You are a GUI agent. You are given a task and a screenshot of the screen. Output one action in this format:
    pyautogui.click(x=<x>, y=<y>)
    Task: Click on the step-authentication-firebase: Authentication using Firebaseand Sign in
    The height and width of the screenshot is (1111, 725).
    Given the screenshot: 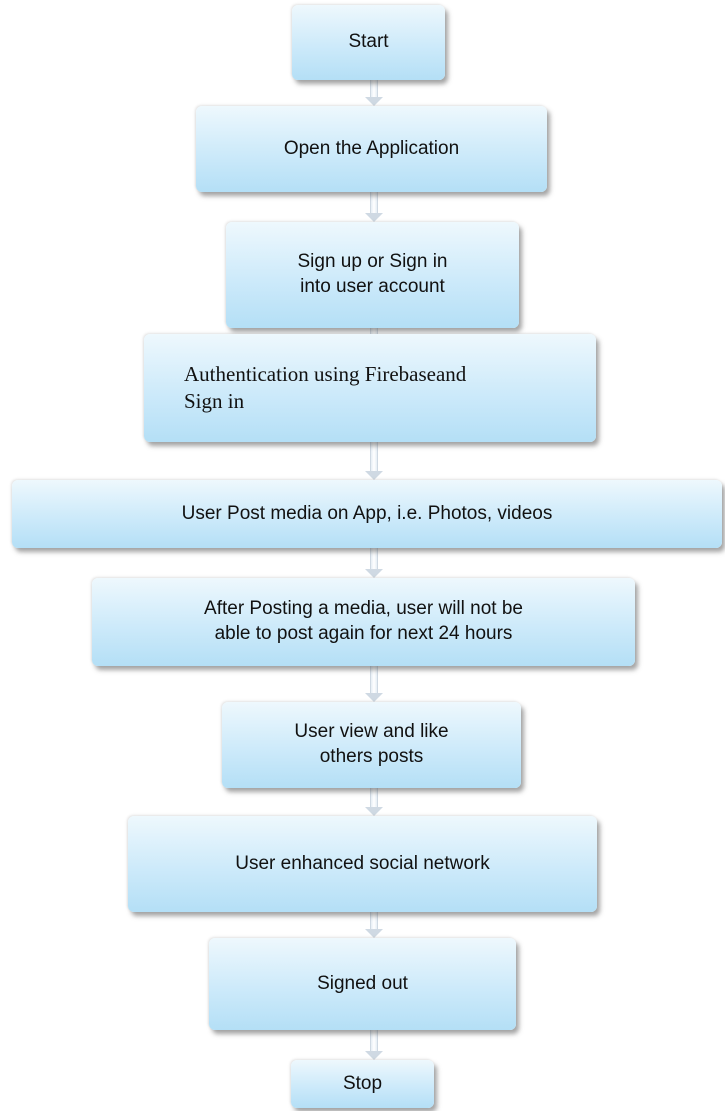 What is the action you would take?
    pyautogui.click(x=370, y=388)
    